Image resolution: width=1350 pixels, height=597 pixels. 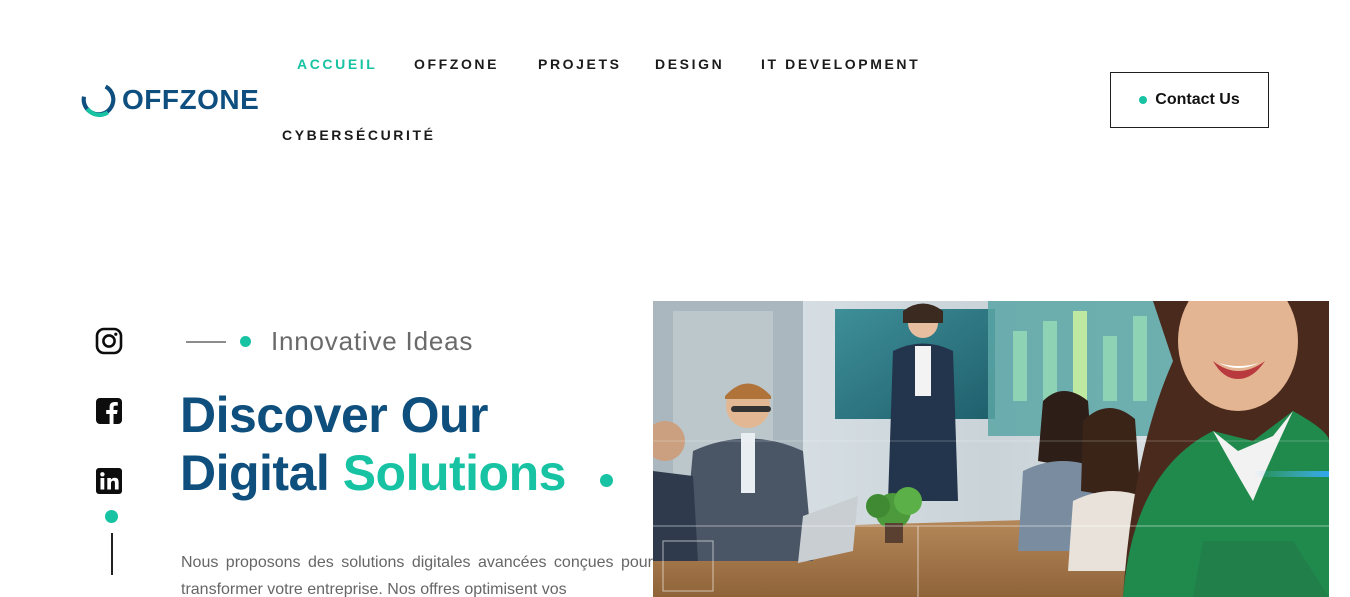 What do you see at coordinates (109, 411) in the screenshot?
I see `facebook-icon` at bounding box center [109, 411].